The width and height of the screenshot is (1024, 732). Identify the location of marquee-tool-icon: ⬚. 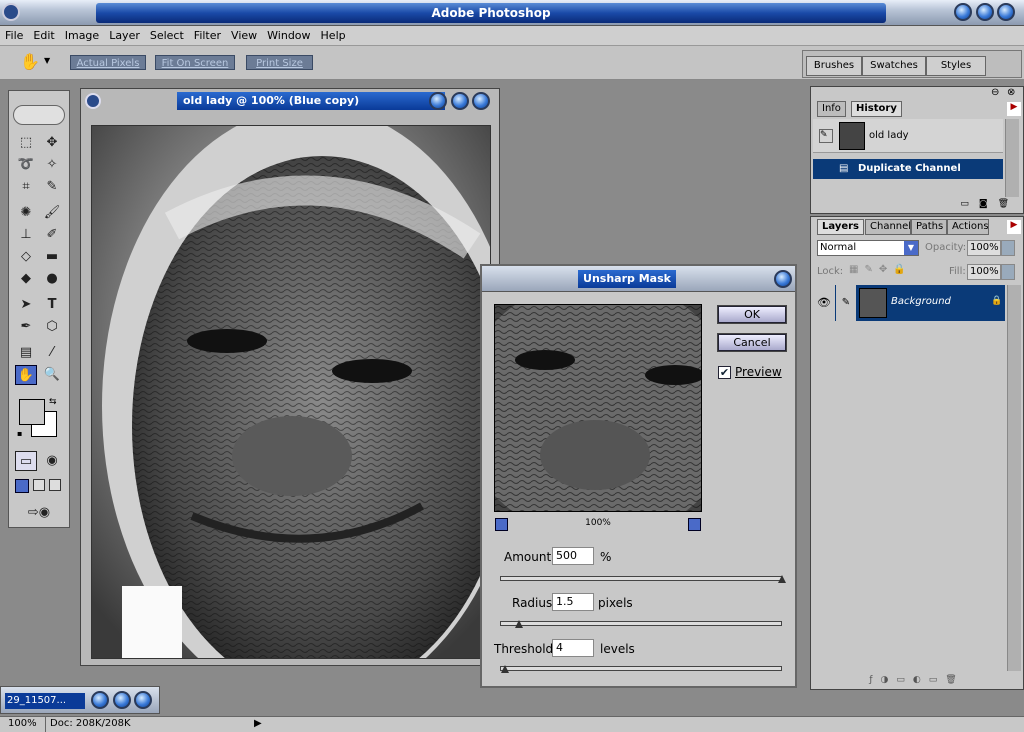
(26, 143).